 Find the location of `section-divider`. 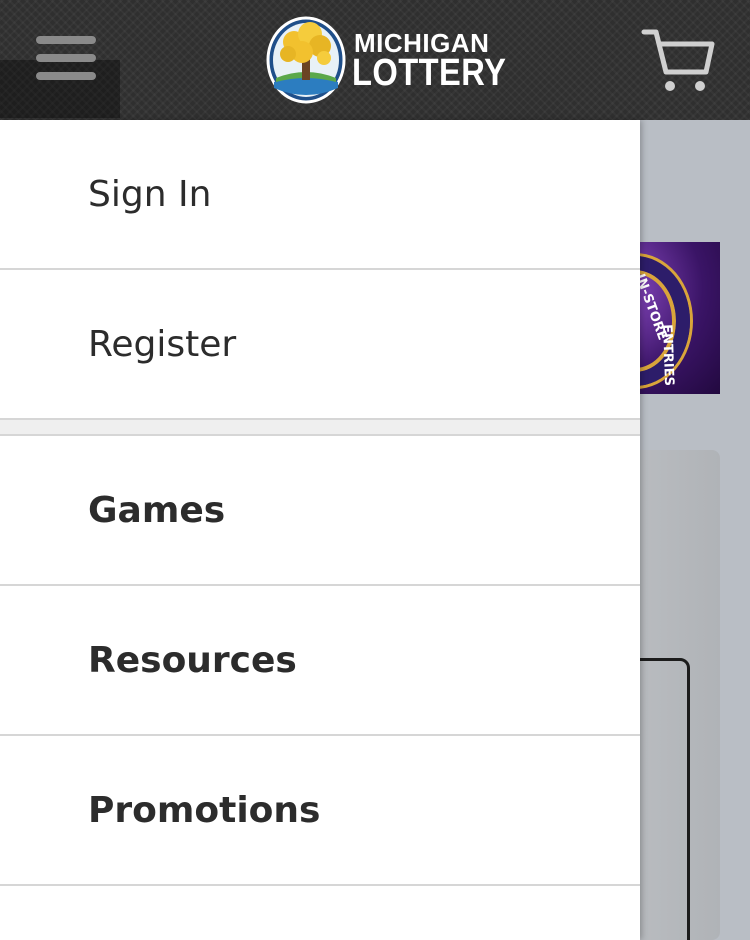

section-divider is located at coordinates (320, 428).